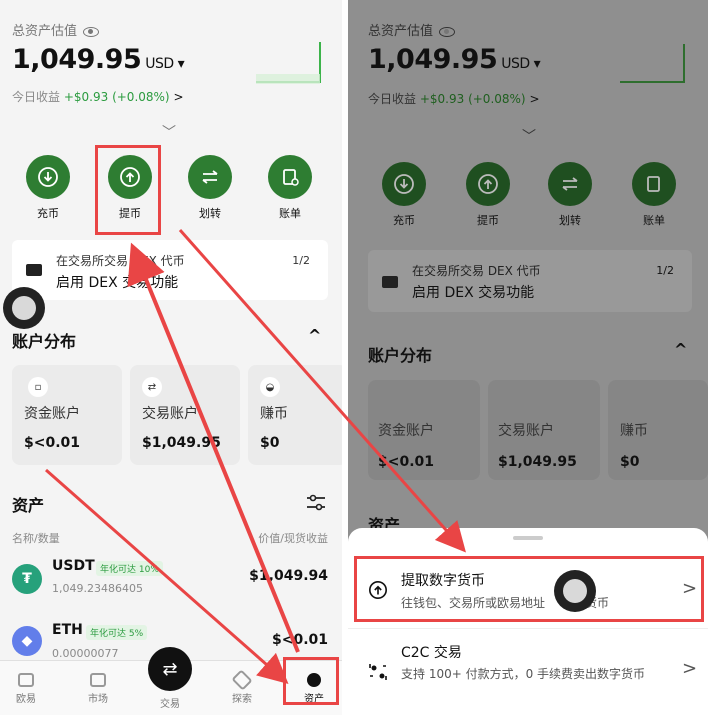 This screenshot has width=708, height=715. What do you see at coordinates (97, 588) in the screenshot?
I see `asset-amount: 1,049.23486405` at bounding box center [97, 588].